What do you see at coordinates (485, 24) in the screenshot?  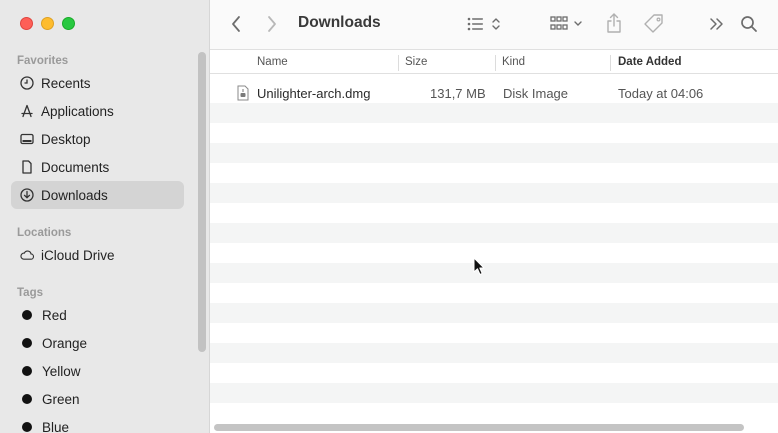 I see `list-view-icon` at bounding box center [485, 24].